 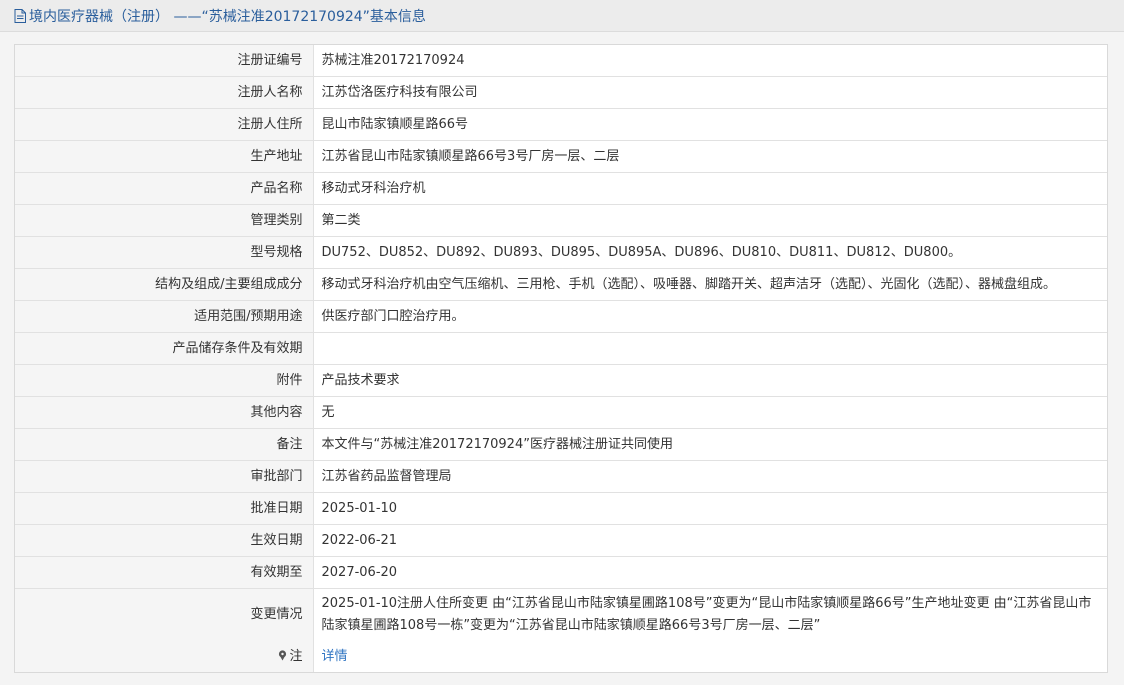 What do you see at coordinates (710, 572) in the screenshot?
I see `field-value: 2027-06-20` at bounding box center [710, 572].